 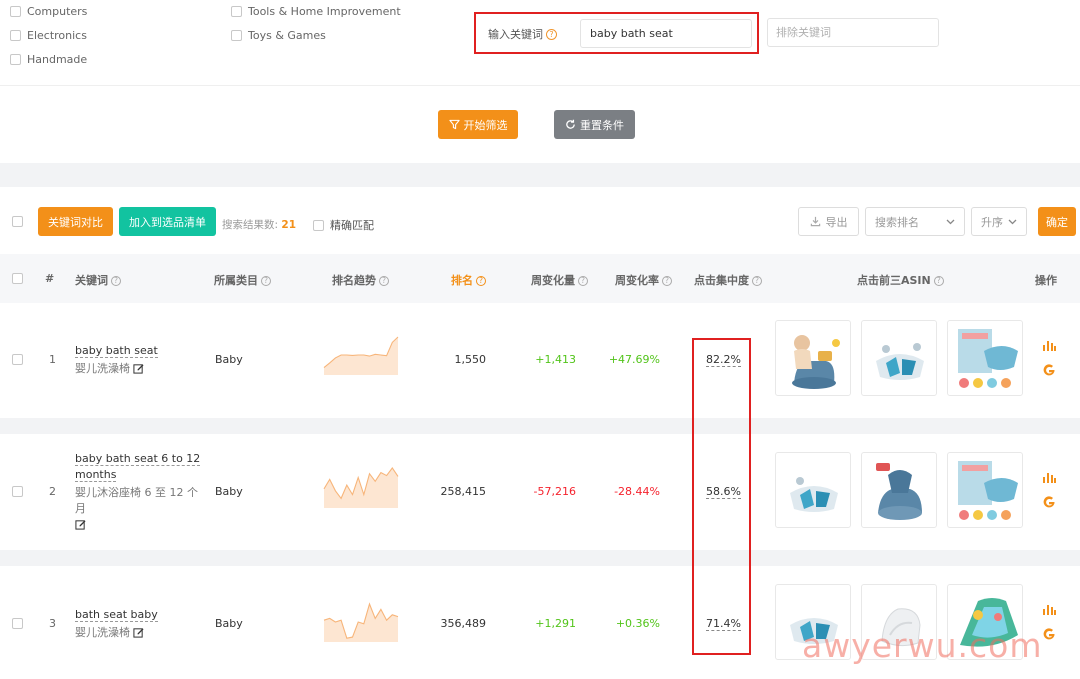 What do you see at coordinates (643, 280) in the screenshot?
I see `column-header-weekly-rate: 周变化率?` at bounding box center [643, 280].